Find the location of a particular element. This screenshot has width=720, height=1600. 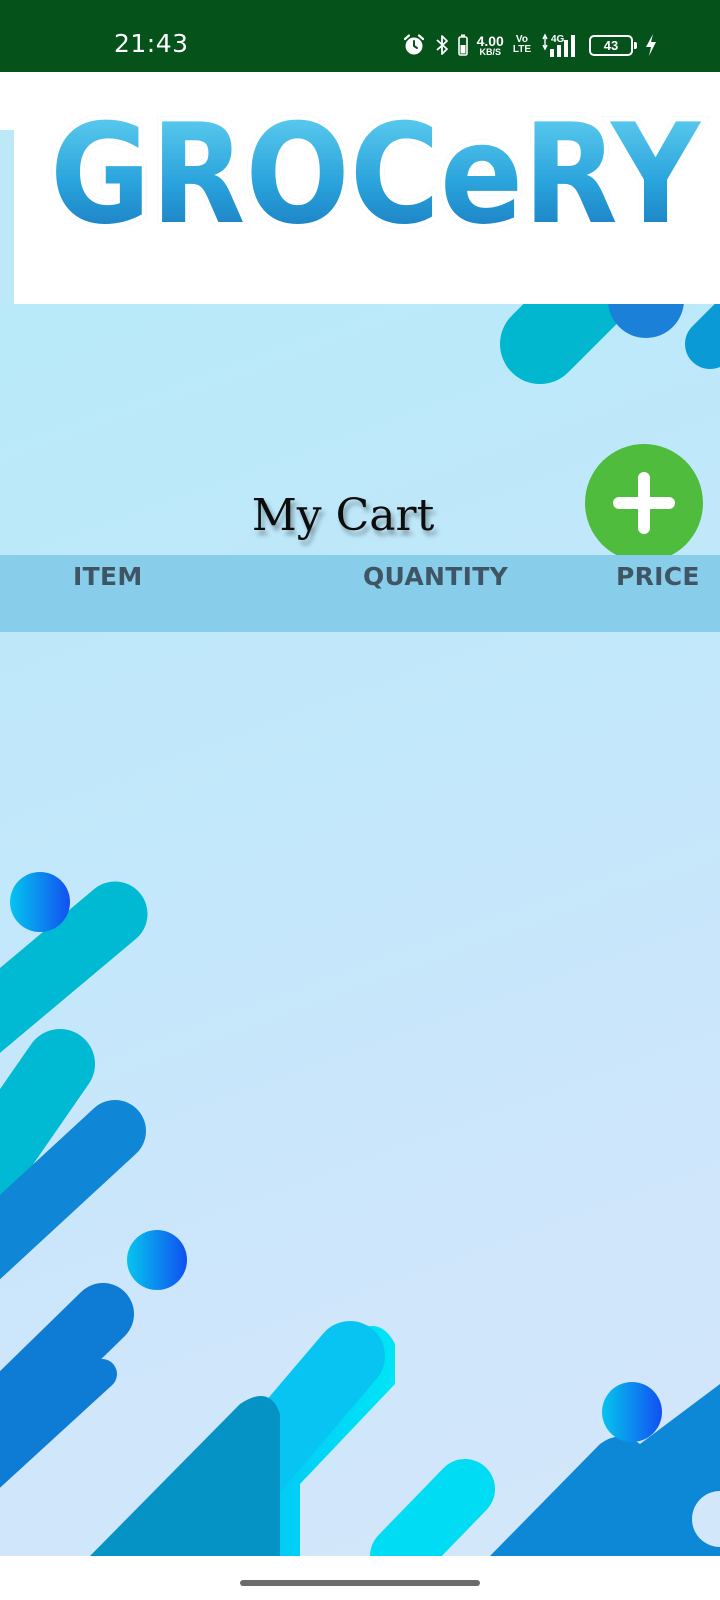

system-nav-bar is located at coordinates (360, 1578).